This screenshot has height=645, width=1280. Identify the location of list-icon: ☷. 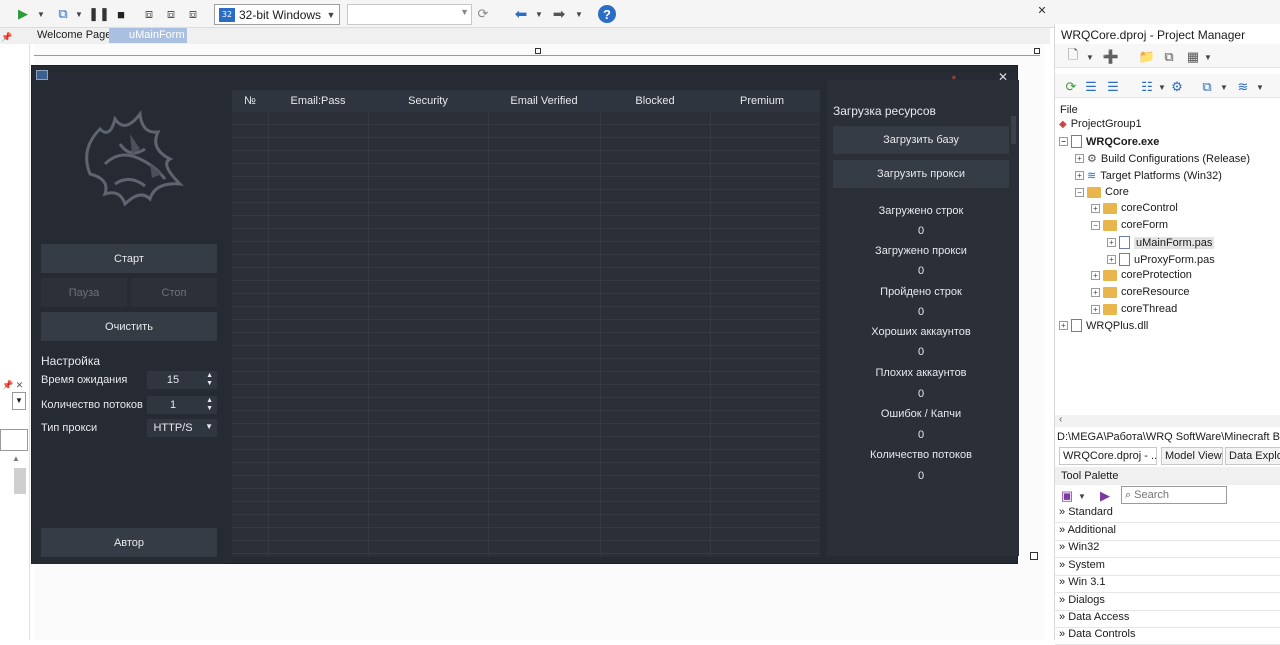
(1147, 87).